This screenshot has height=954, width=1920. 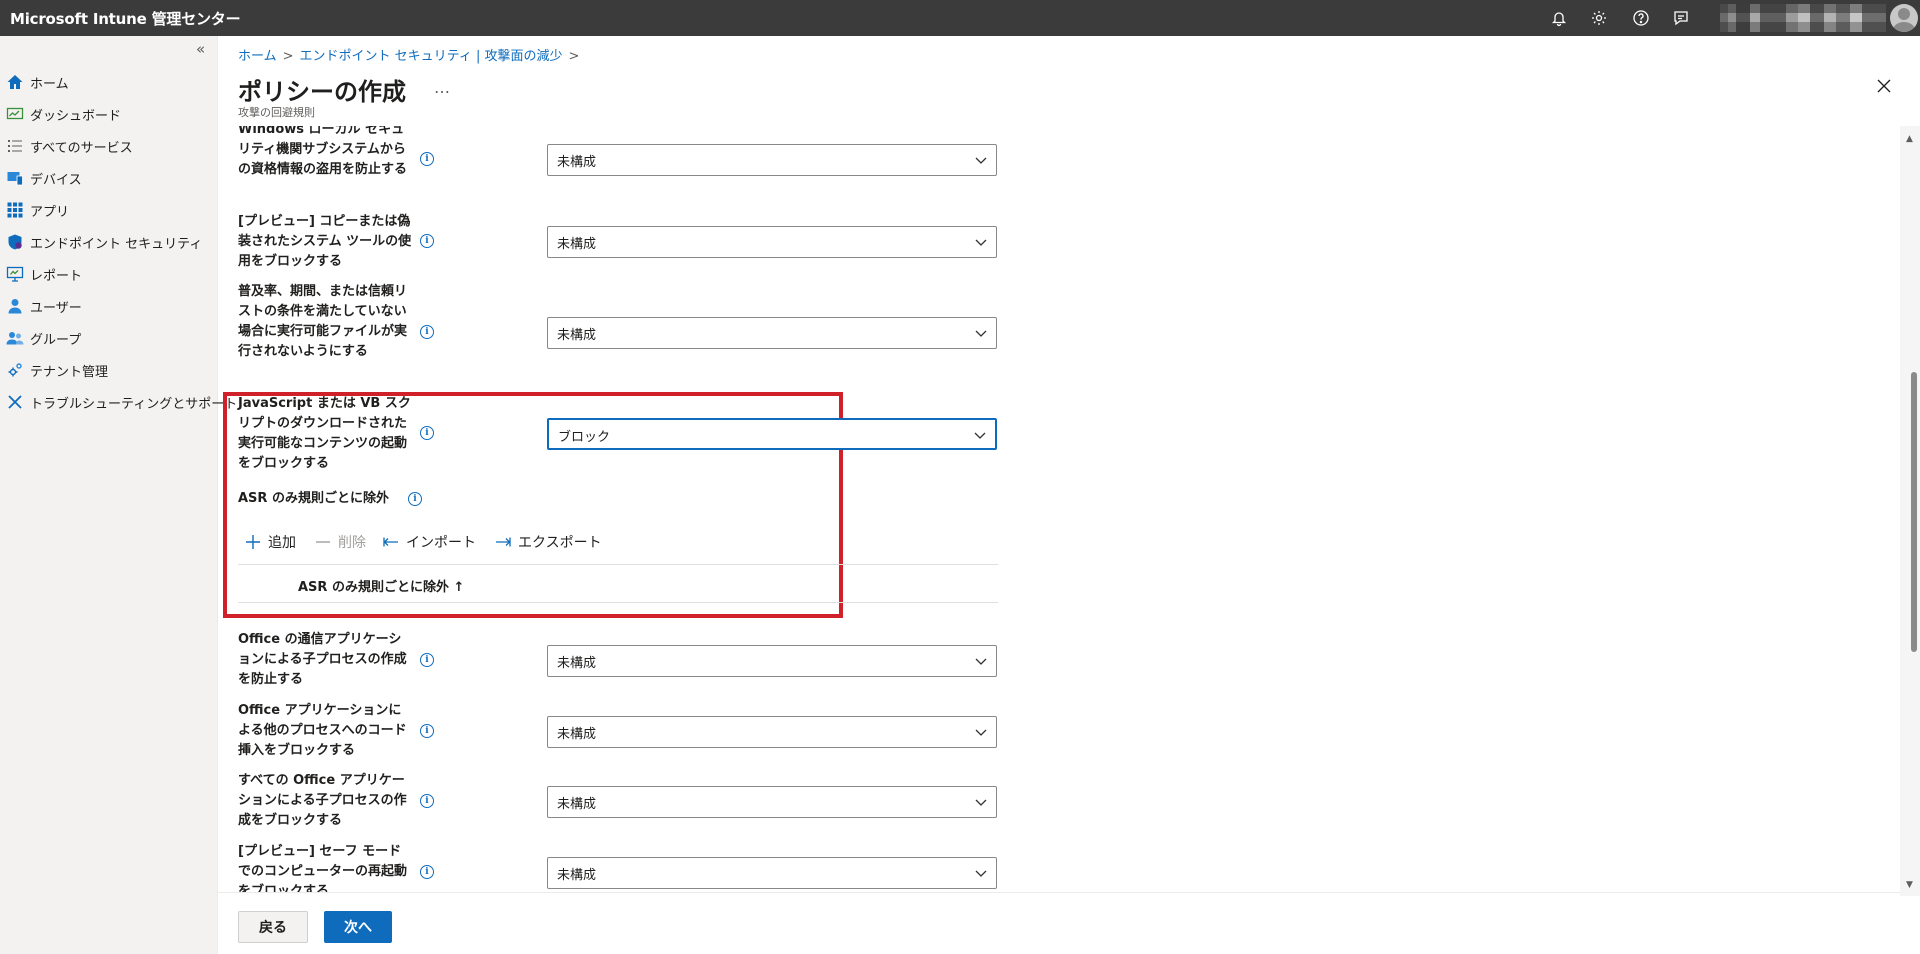 I want to click on export-icon, so click(x=503, y=542).